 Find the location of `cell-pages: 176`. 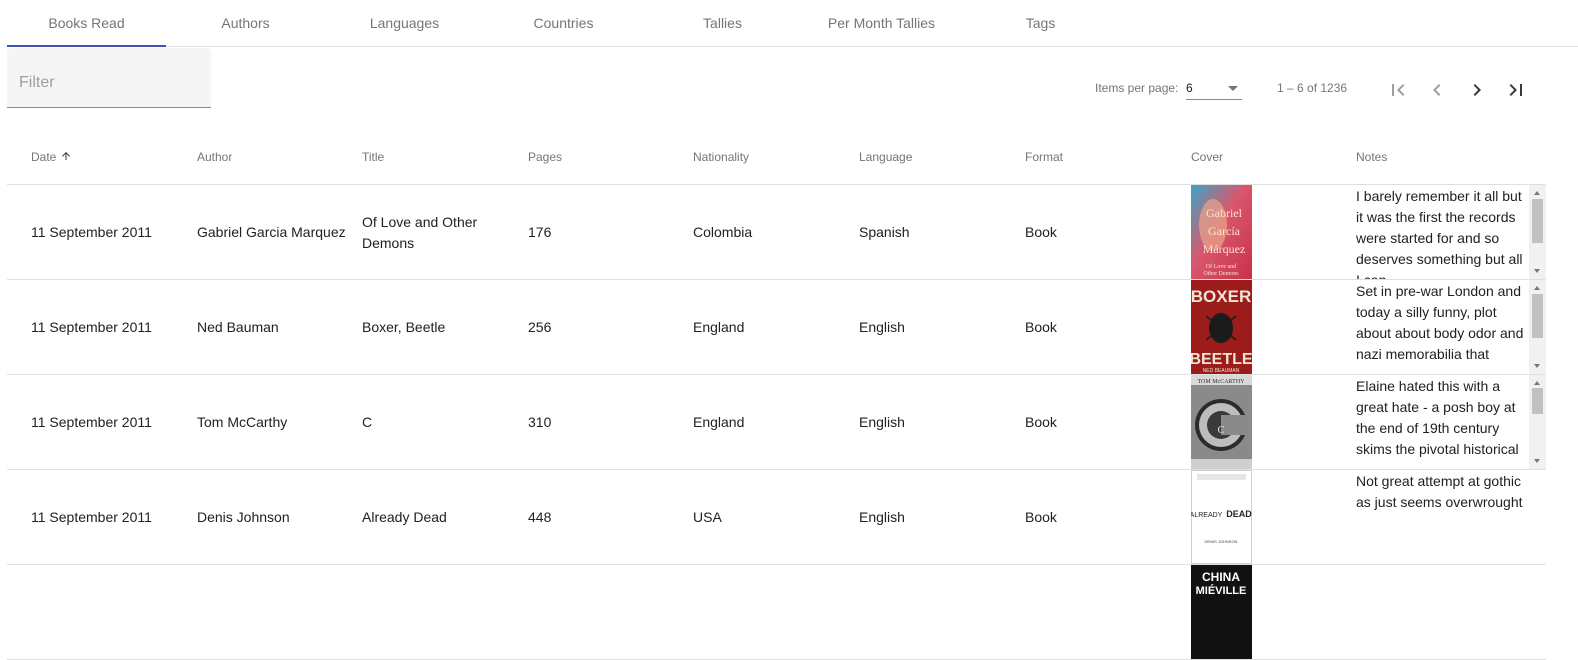

cell-pages: 176 is located at coordinates (540, 232).